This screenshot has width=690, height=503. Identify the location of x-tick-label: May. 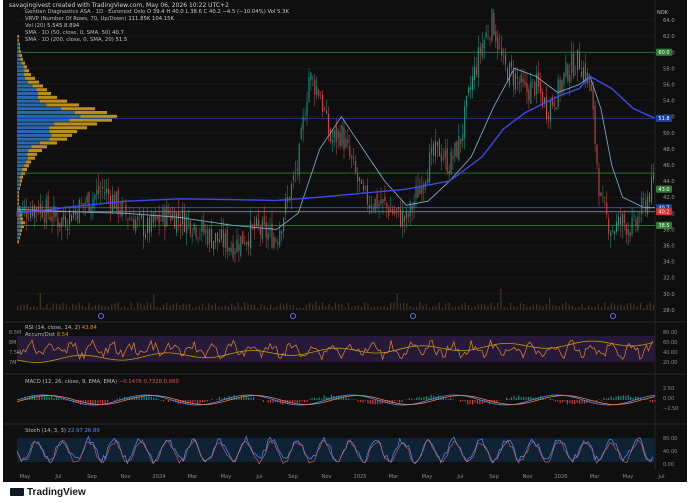
(427, 477).